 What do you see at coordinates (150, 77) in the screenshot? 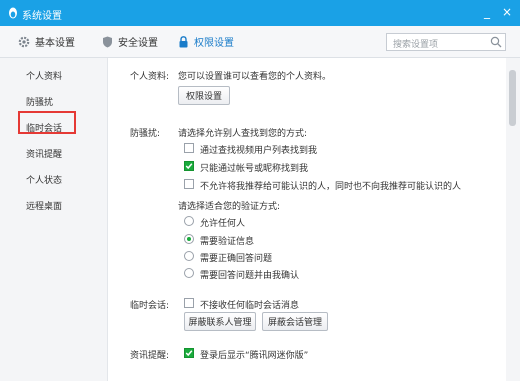
I see `section-label-profile: 个人资料:` at bounding box center [150, 77].